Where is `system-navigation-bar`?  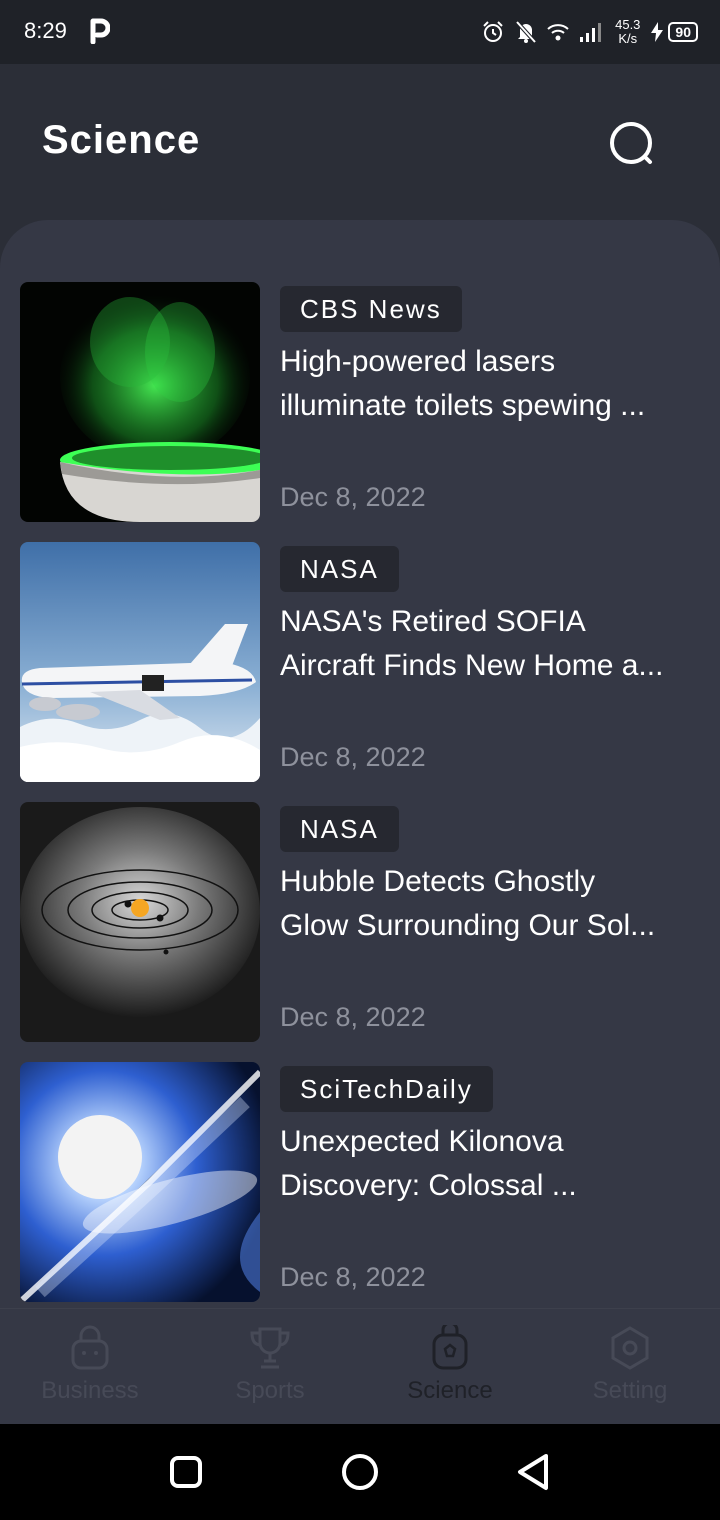 system-navigation-bar is located at coordinates (360, 1472).